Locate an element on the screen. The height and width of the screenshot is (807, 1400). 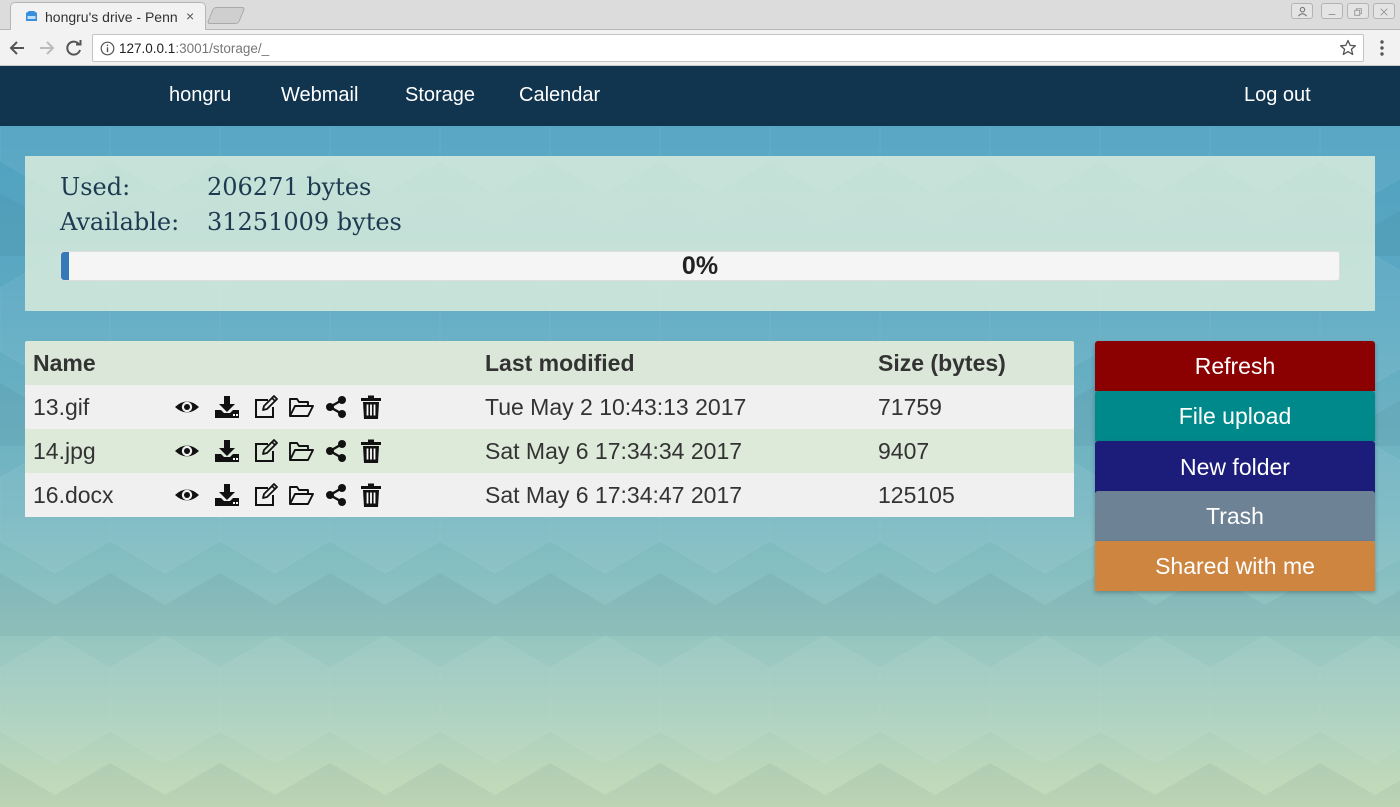
file-modified: Sat May 6 17:34:34 2017 is located at coordinates (614, 451).